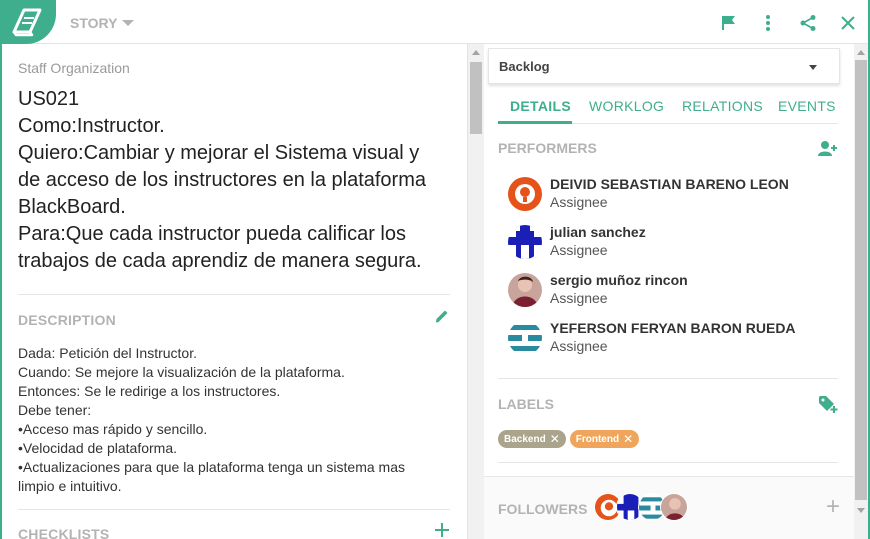  I want to click on left-scrollbar, so click(476, 291).